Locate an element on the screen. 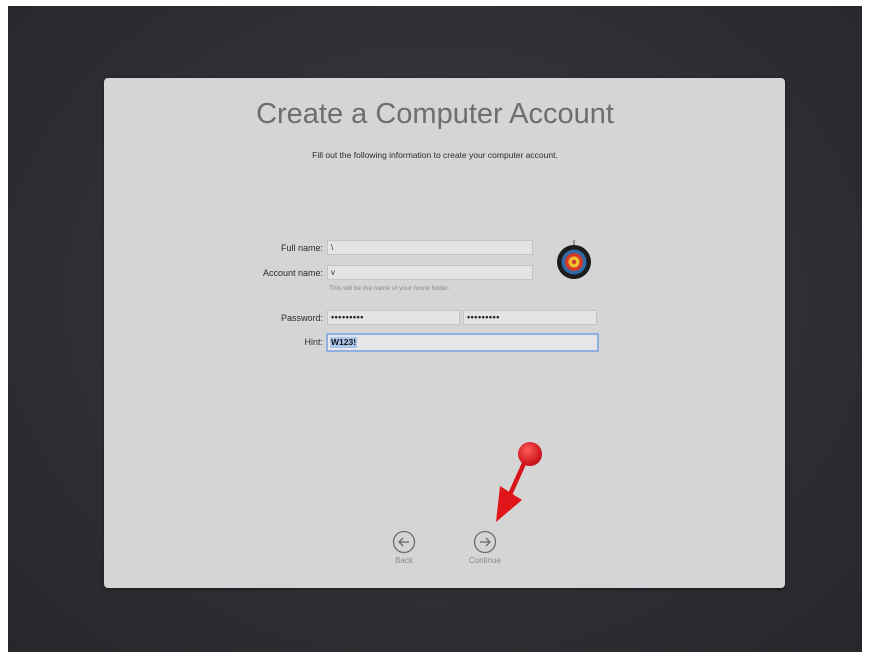 This screenshot has height=656, width=870. account-name-field: v is located at coordinates (430, 272).